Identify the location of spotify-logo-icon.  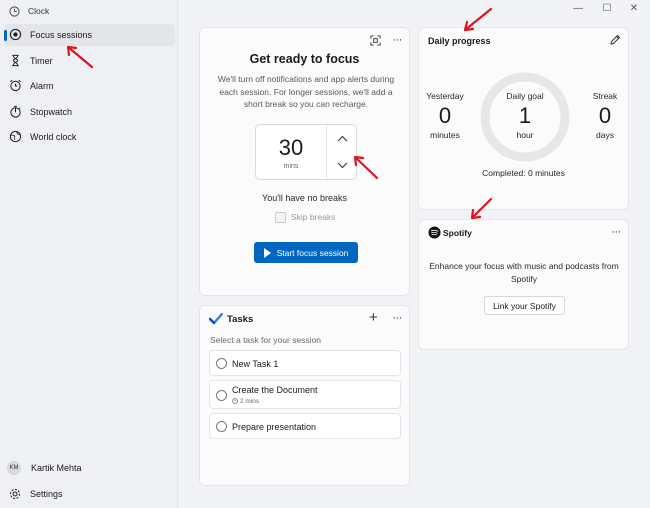
(434, 232).